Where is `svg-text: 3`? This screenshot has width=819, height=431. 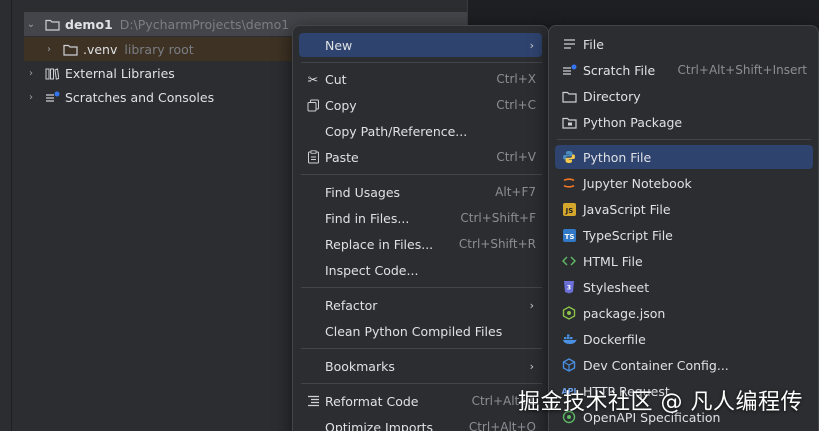
svg-text: 3 is located at coordinates (569, 288).